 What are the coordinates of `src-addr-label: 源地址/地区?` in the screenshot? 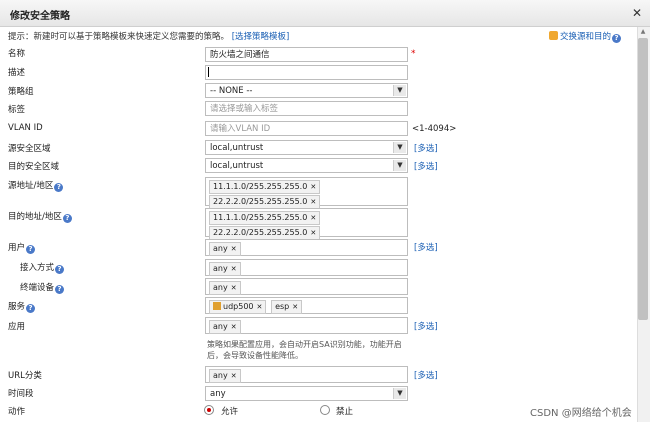 It's located at (36, 185).